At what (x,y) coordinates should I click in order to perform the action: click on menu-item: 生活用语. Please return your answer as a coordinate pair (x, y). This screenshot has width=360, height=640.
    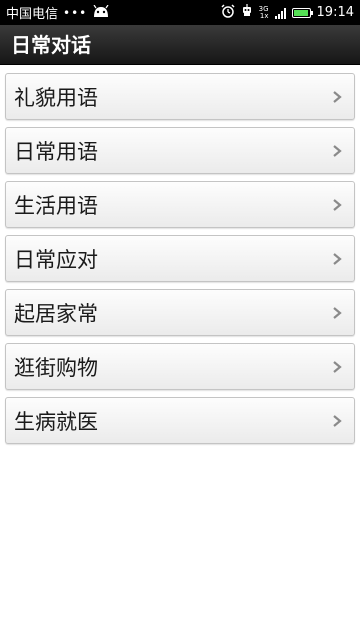
    Looking at the image, I should click on (180, 204).